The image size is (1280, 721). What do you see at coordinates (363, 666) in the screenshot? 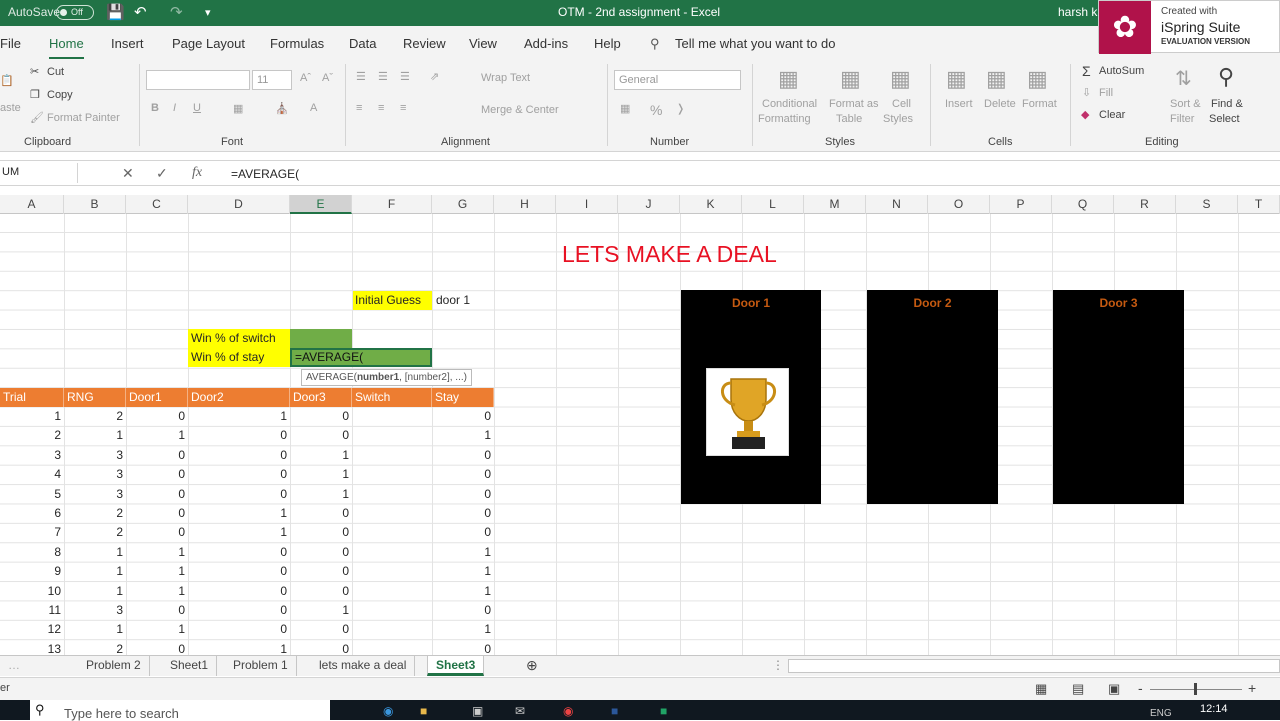
I see `sheet-tab: lets make a deal` at bounding box center [363, 666].